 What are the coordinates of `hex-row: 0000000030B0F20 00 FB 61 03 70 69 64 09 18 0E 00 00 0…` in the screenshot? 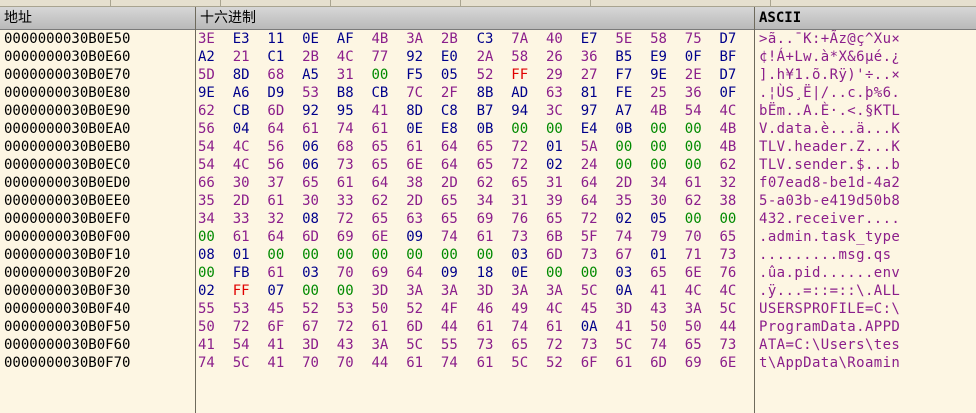 It's located at (488, 273).